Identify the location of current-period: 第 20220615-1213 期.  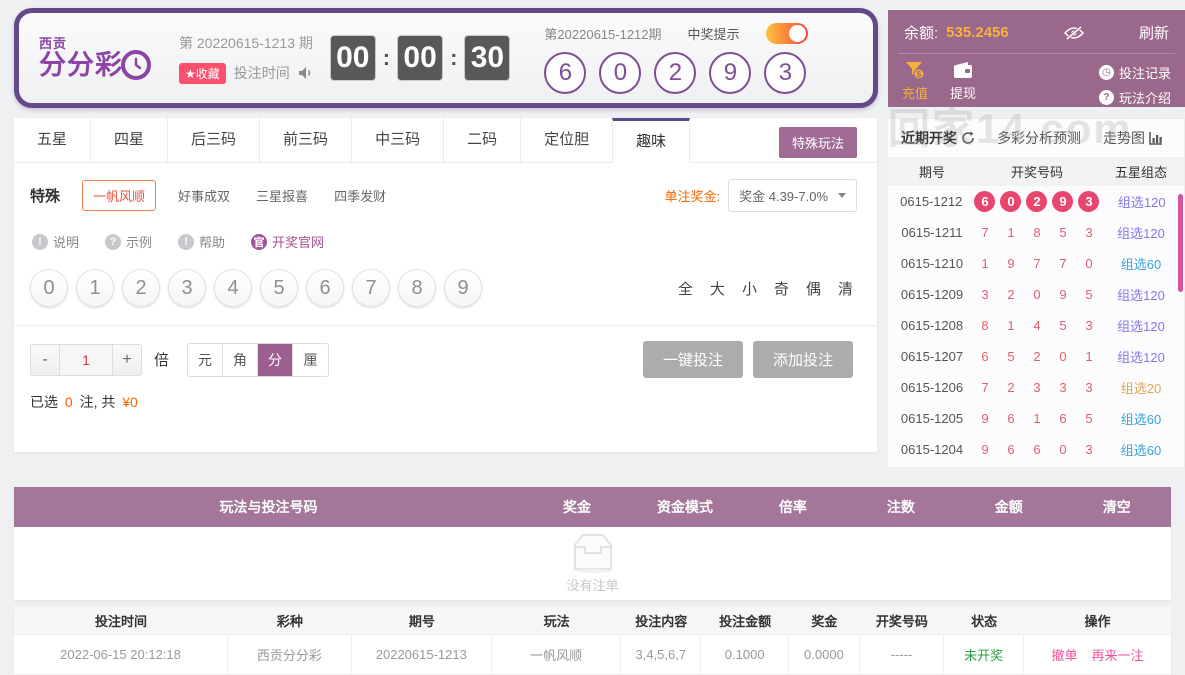
(246, 42).